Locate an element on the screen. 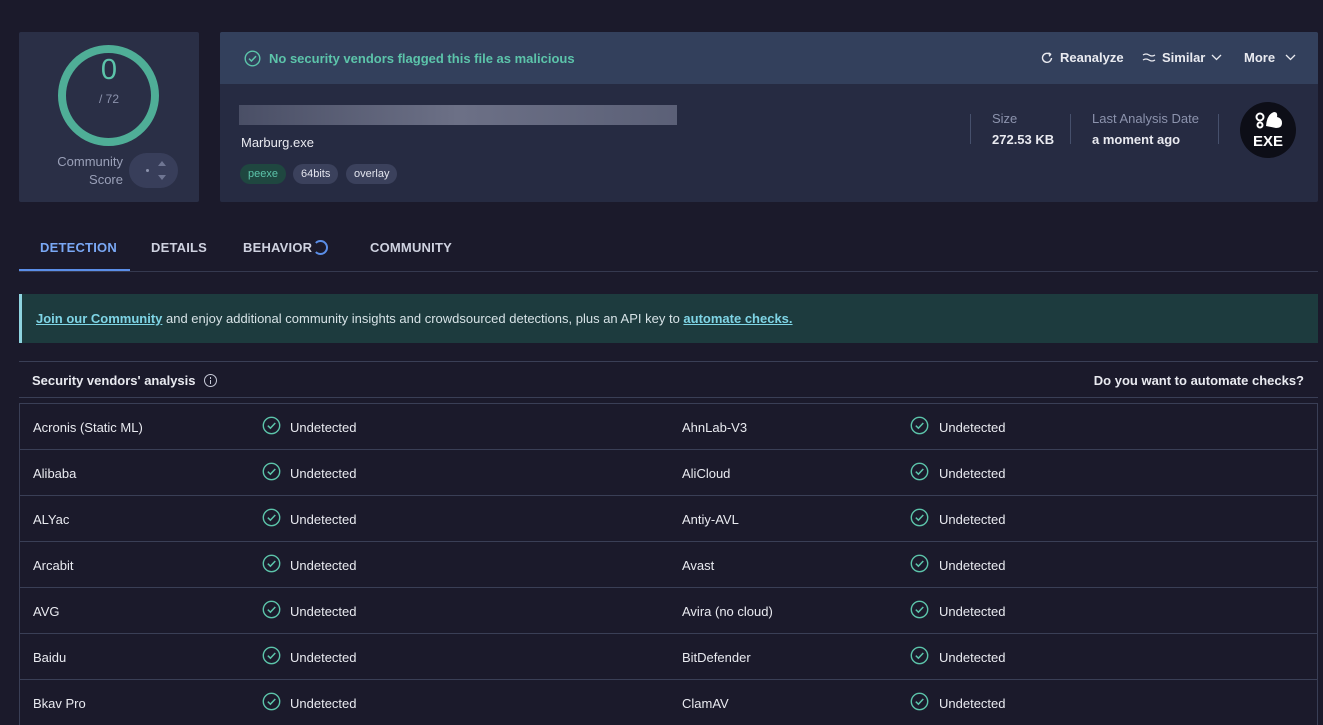  vendor-name: ClamAV is located at coordinates (705, 703).